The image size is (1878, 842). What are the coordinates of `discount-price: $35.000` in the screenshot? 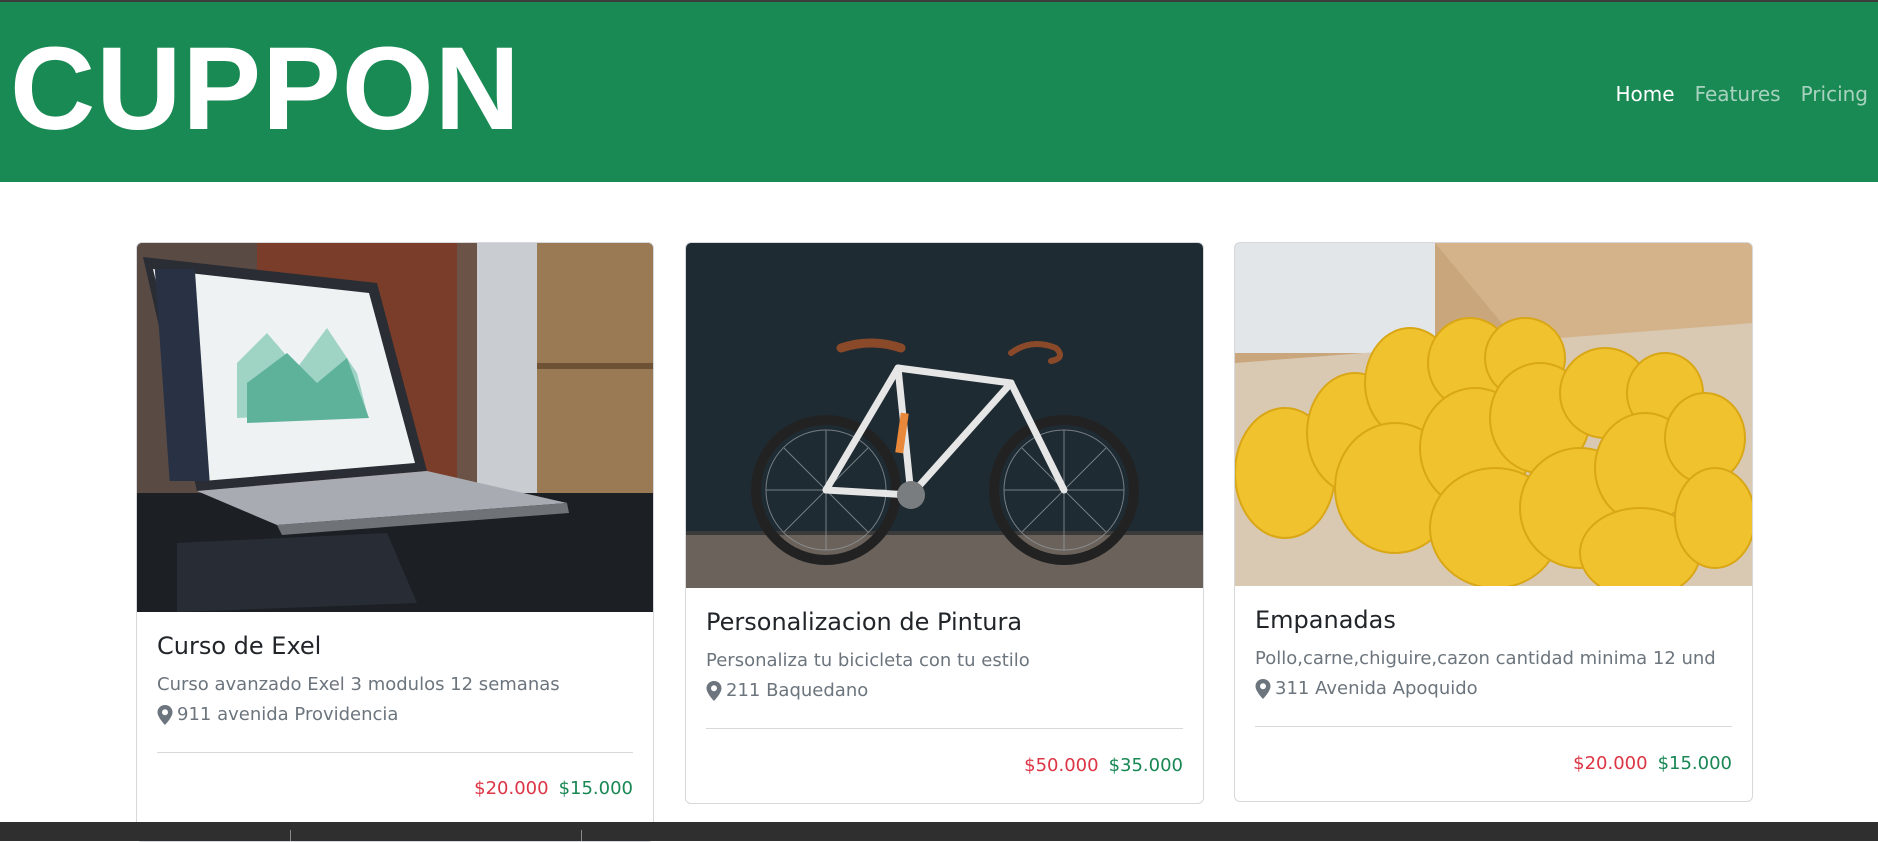 It's located at (1145, 765).